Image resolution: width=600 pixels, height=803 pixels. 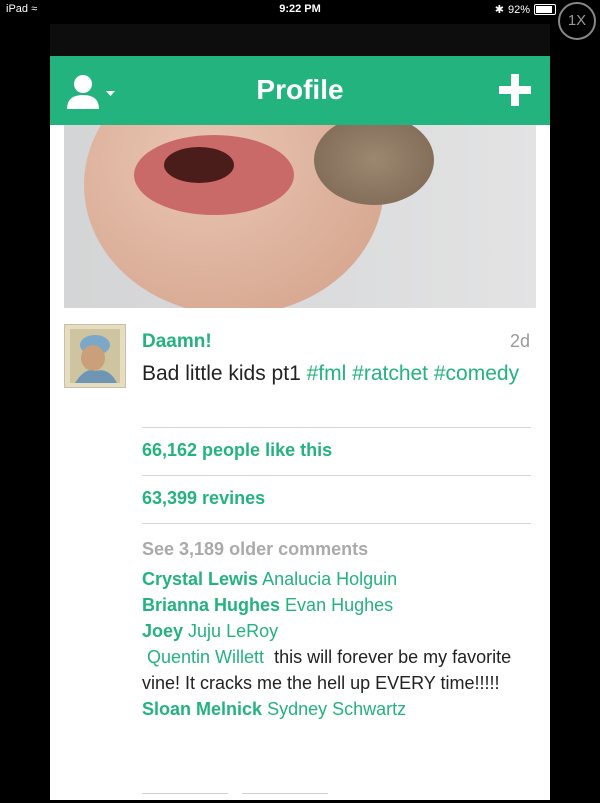 What do you see at coordinates (202, 709) in the screenshot?
I see `comment-user: Sloan Melnick` at bounding box center [202, 709].